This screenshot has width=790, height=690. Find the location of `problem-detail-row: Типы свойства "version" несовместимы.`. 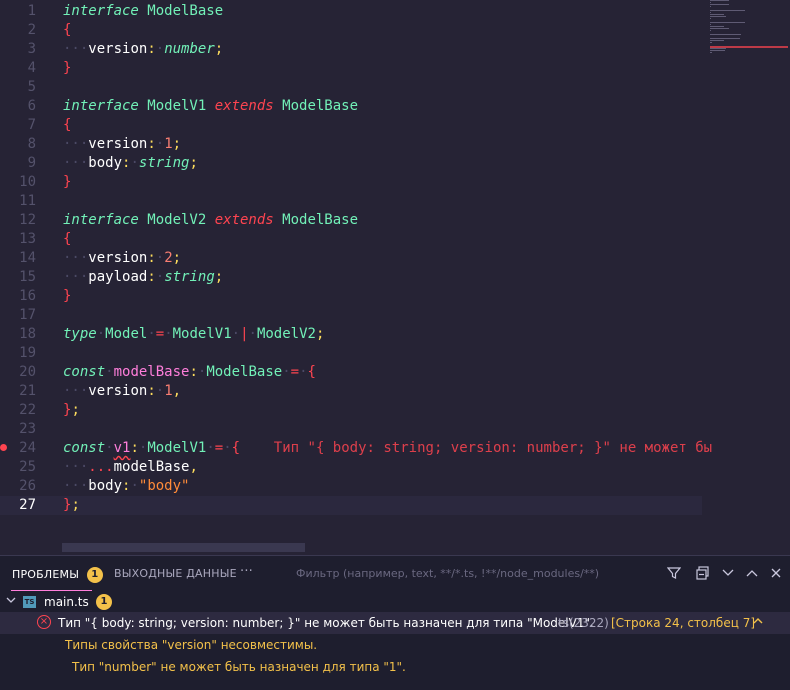

problem-detail-row: Типы свойства "version" несовместимы. is located at coordinates (395, 645).